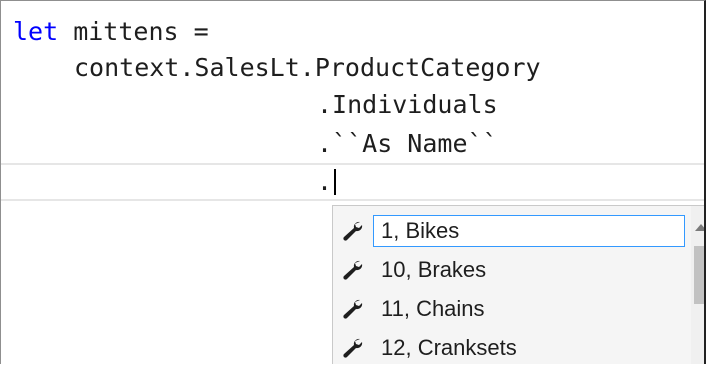 The image size is (708, 366). What do you see at coordinates (307, 67) in the screenshot?
I see `code-line-2: context.SalesLt.ProductCategory` at bounding box center [307, 67].